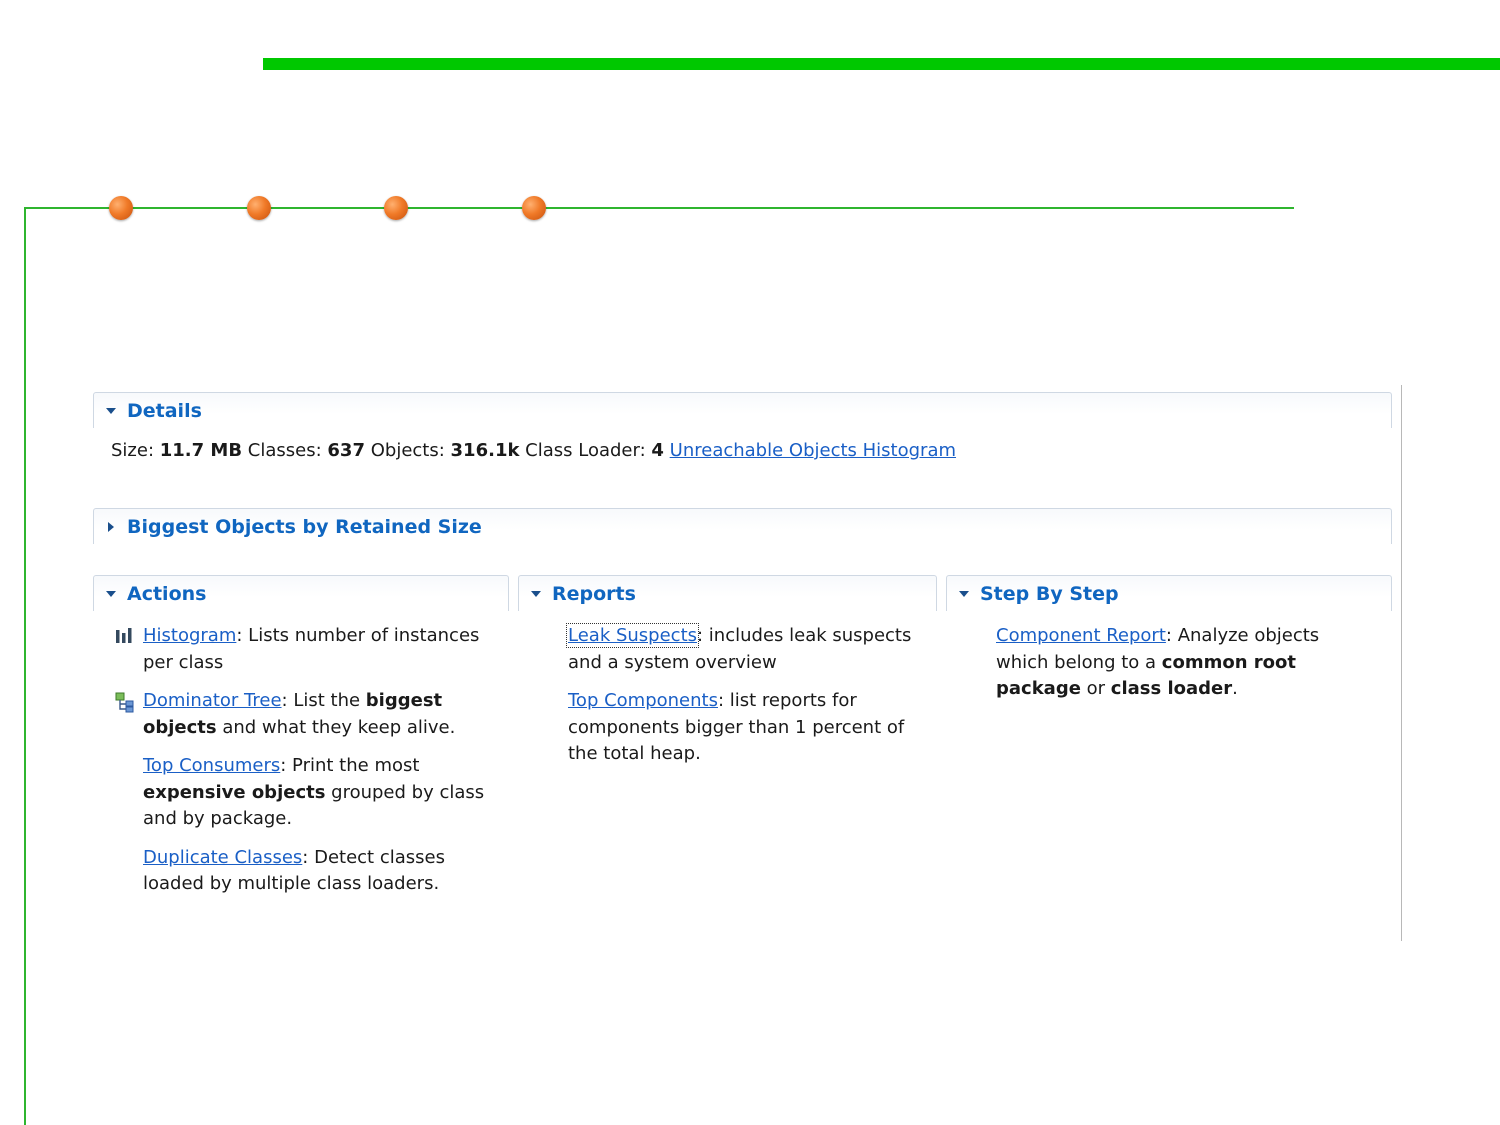 The image size is (1500, 1125). I want to click on biggest-objects-header-label: Biggest Objects by Retained Size, so click(304, 526).